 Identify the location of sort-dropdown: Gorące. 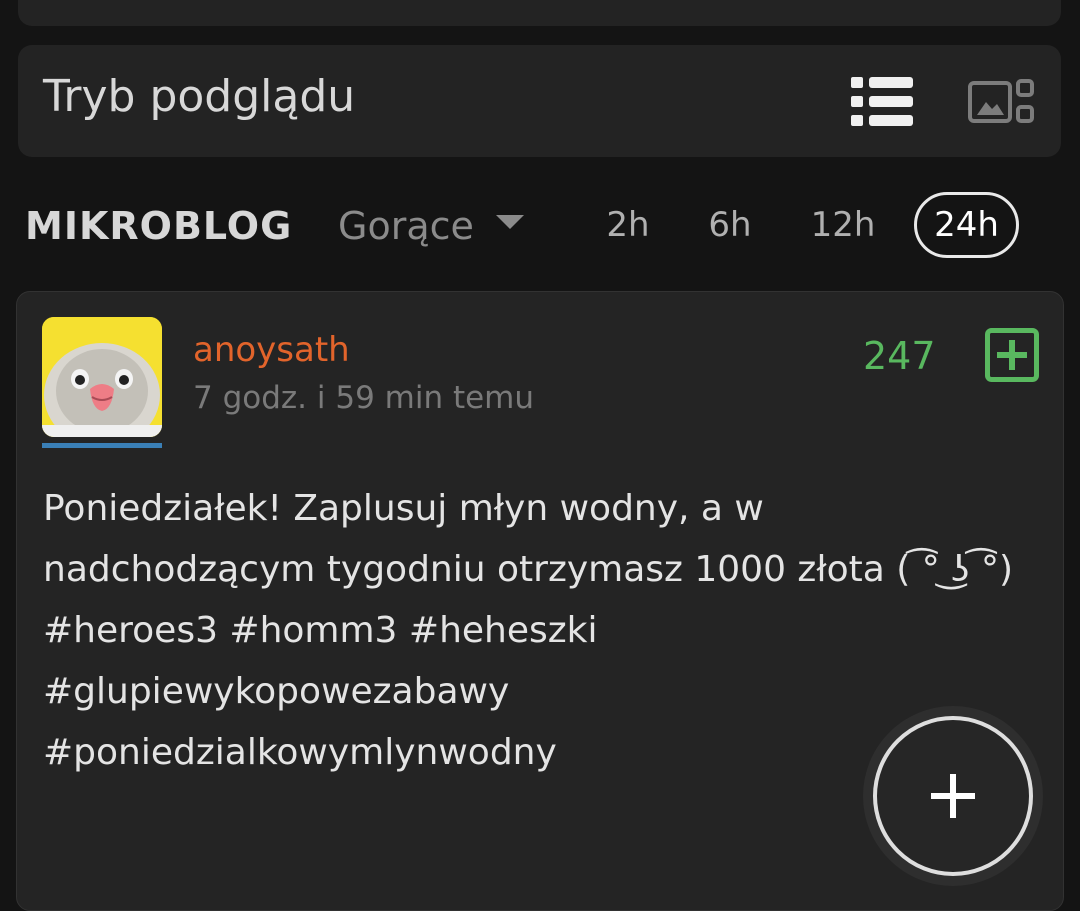
(431, 226).